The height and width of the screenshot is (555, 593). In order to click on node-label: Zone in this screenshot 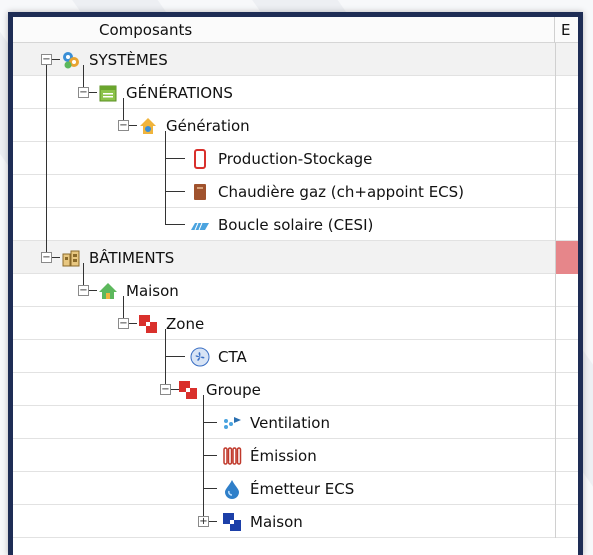, I will do `click(185, 323)`.